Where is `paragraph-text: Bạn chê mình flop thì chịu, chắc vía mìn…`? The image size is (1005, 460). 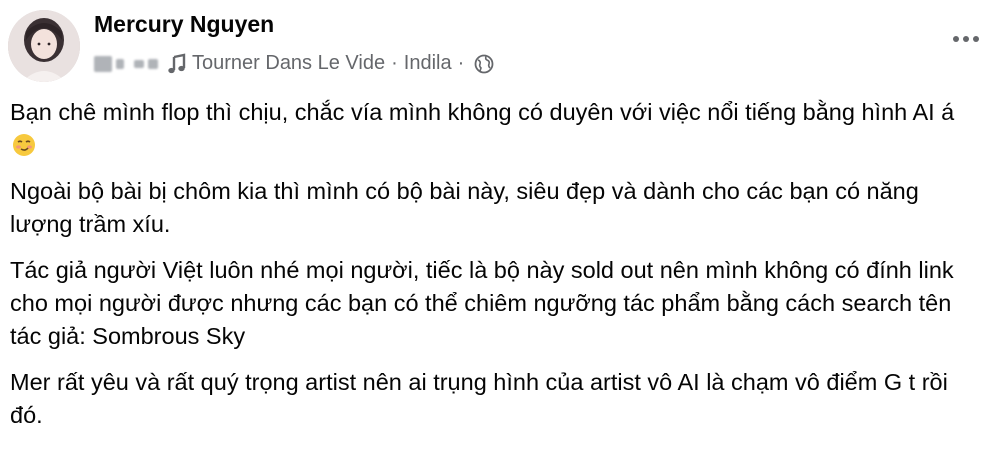
paragraph-text: Bạn chê mình flop thì chịu, chắc vía mìn… is located at coordinates (482, 112).